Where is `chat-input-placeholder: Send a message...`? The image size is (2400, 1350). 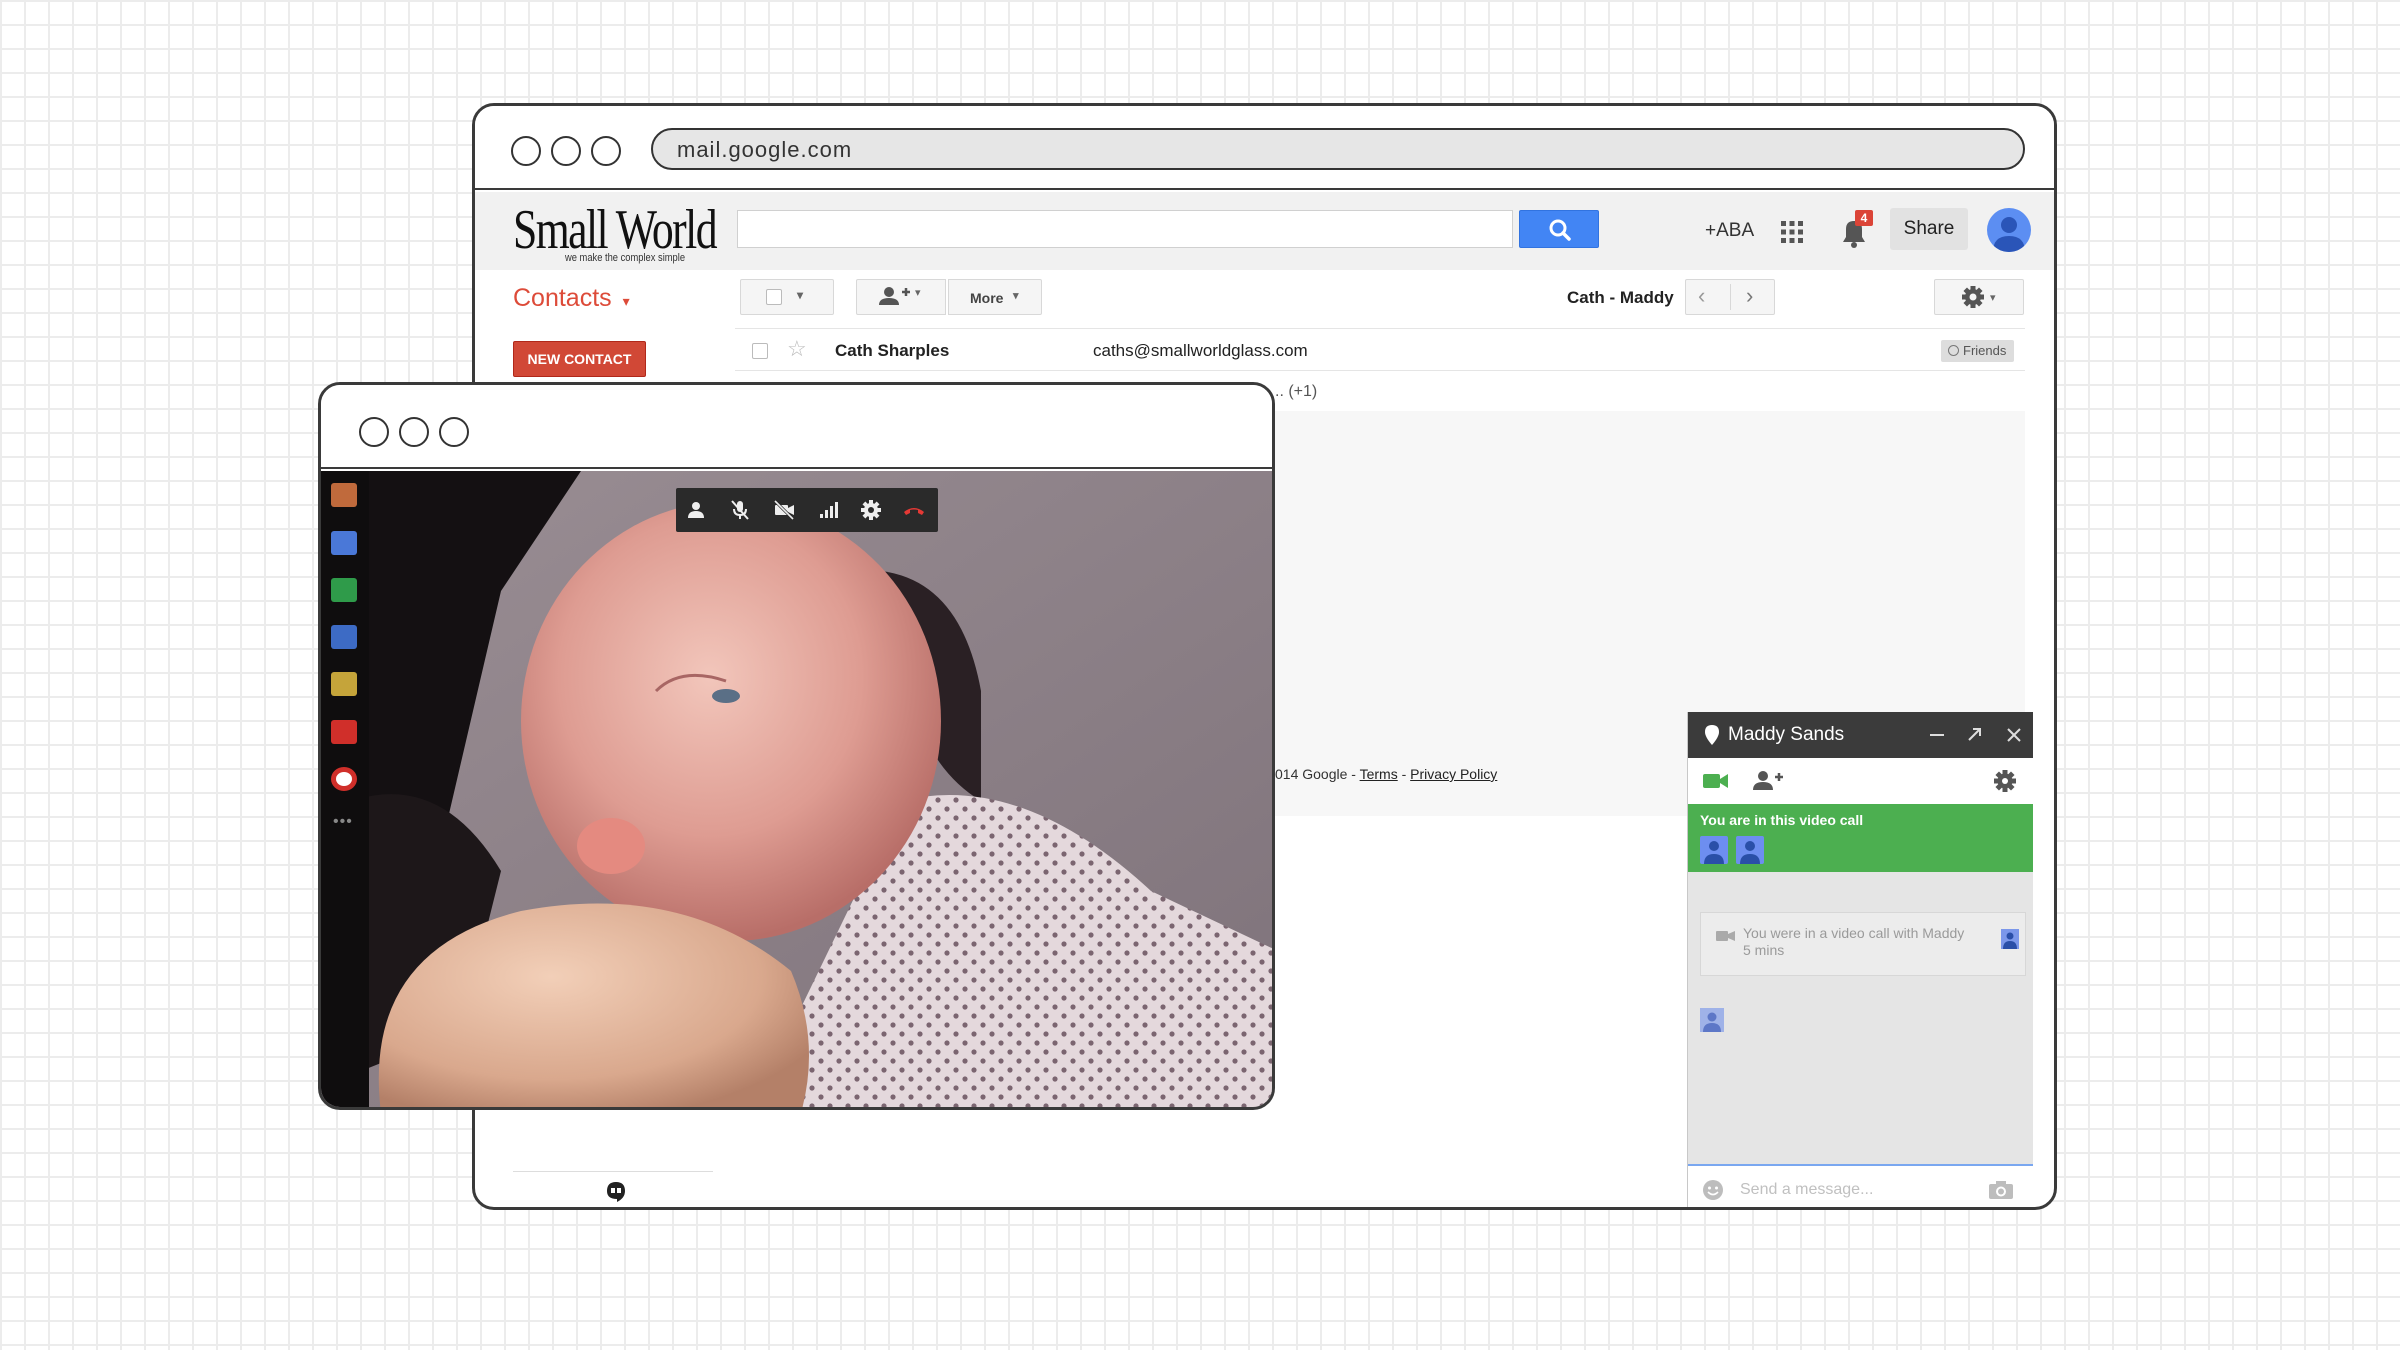 chat-input-placeholder: Send a message... is located at coordinates (1807, 1189).